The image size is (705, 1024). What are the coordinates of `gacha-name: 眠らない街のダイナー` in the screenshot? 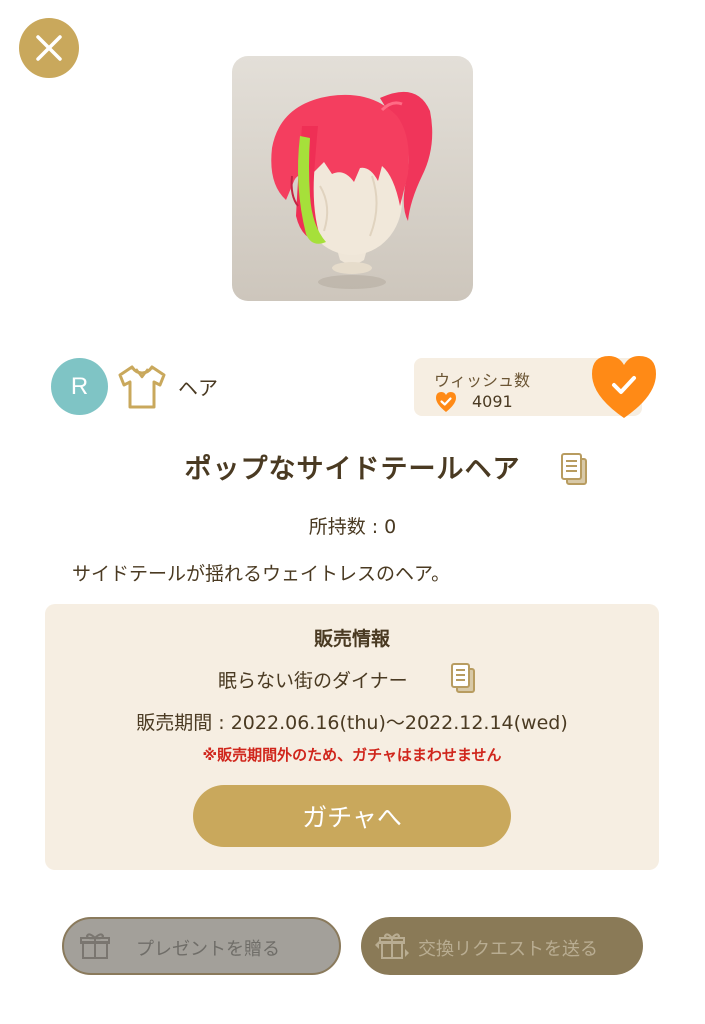 It's located at (313, 681).